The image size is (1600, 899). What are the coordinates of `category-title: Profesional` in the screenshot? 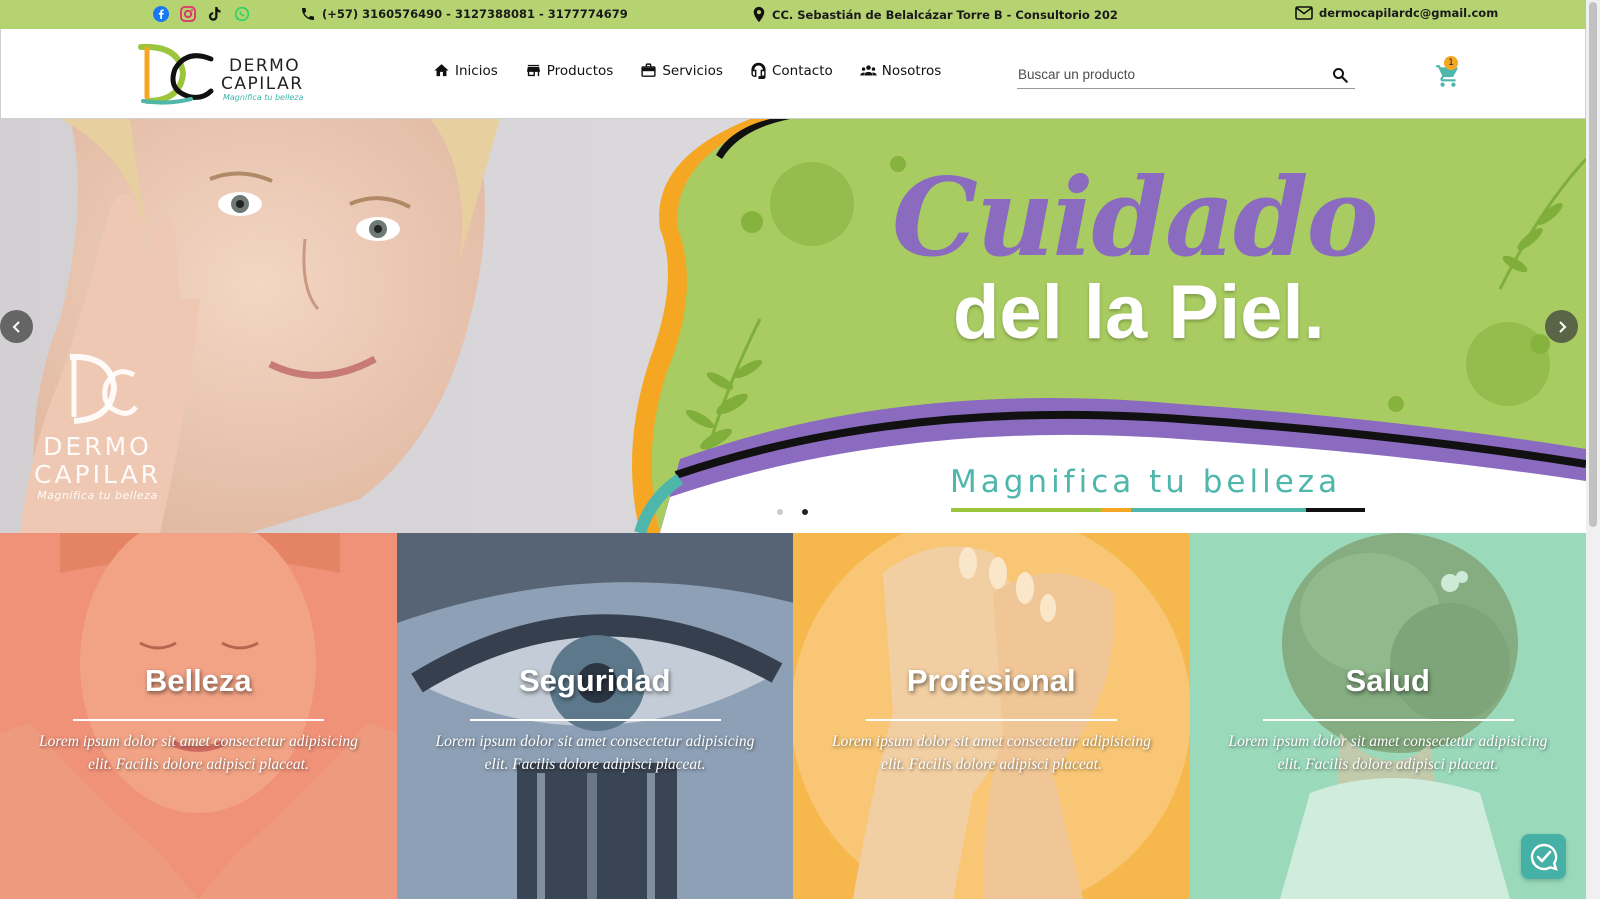 It's located at (991, 680).